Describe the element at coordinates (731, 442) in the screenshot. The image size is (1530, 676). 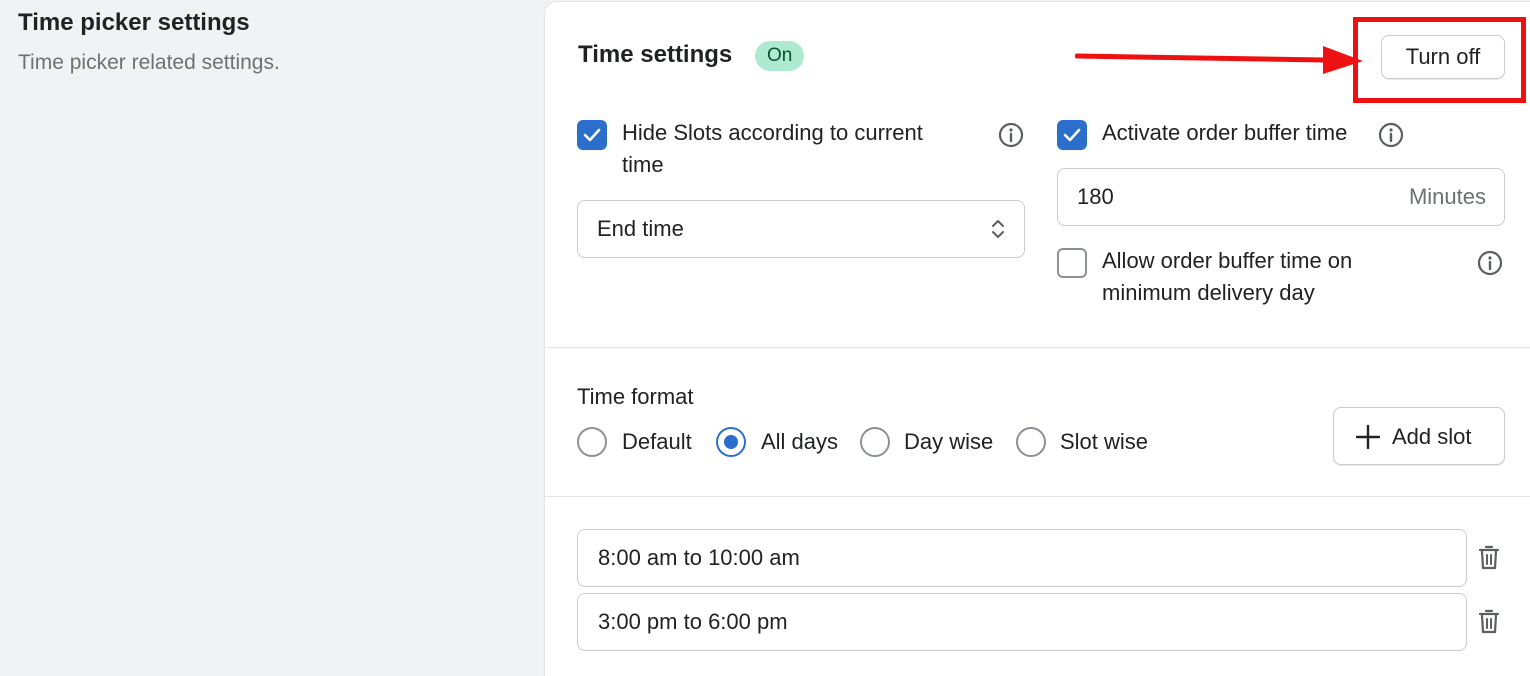
I see `radio-all-days` at that location.